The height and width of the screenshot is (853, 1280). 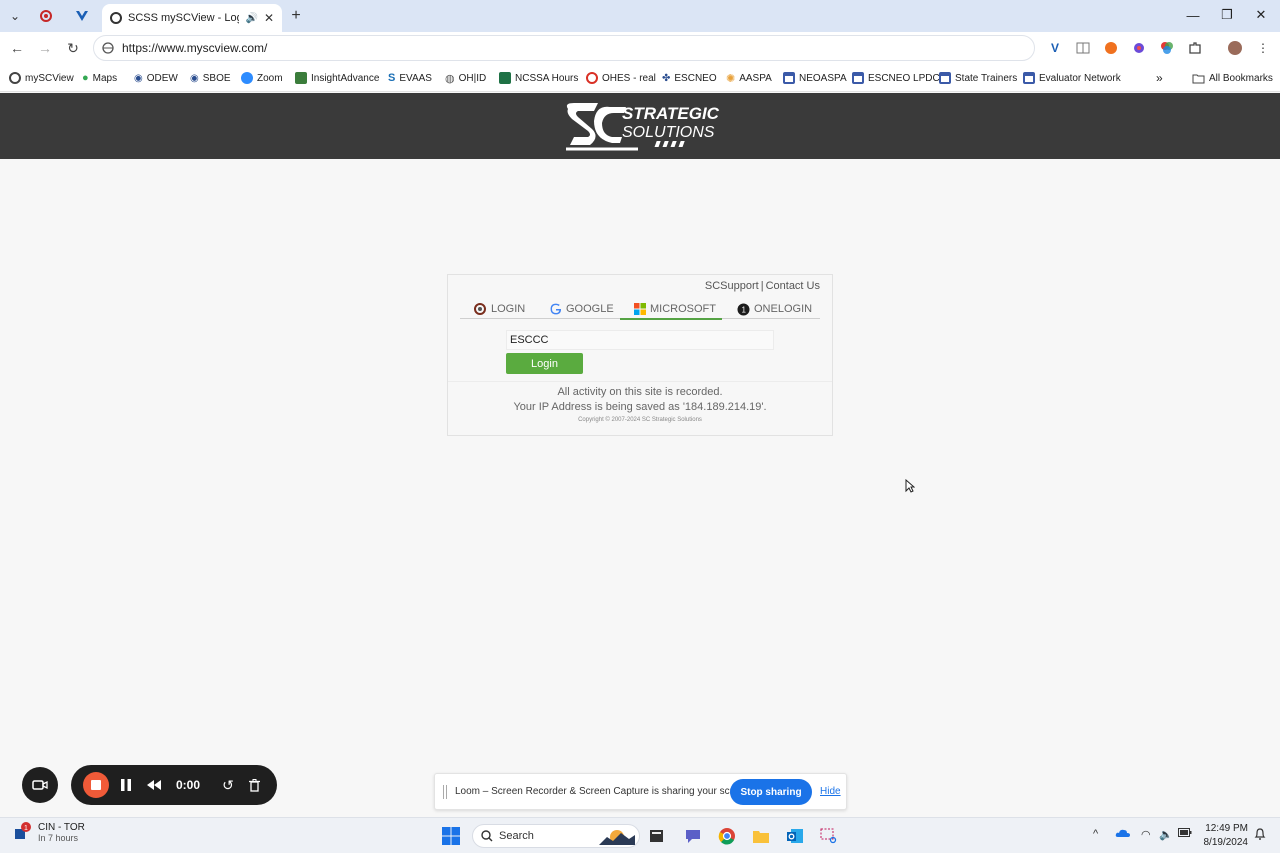 What do you see at coordinates (830, 791) in the screenshot?
I see `hide-link: Hide` at bounding box center [830, 791].